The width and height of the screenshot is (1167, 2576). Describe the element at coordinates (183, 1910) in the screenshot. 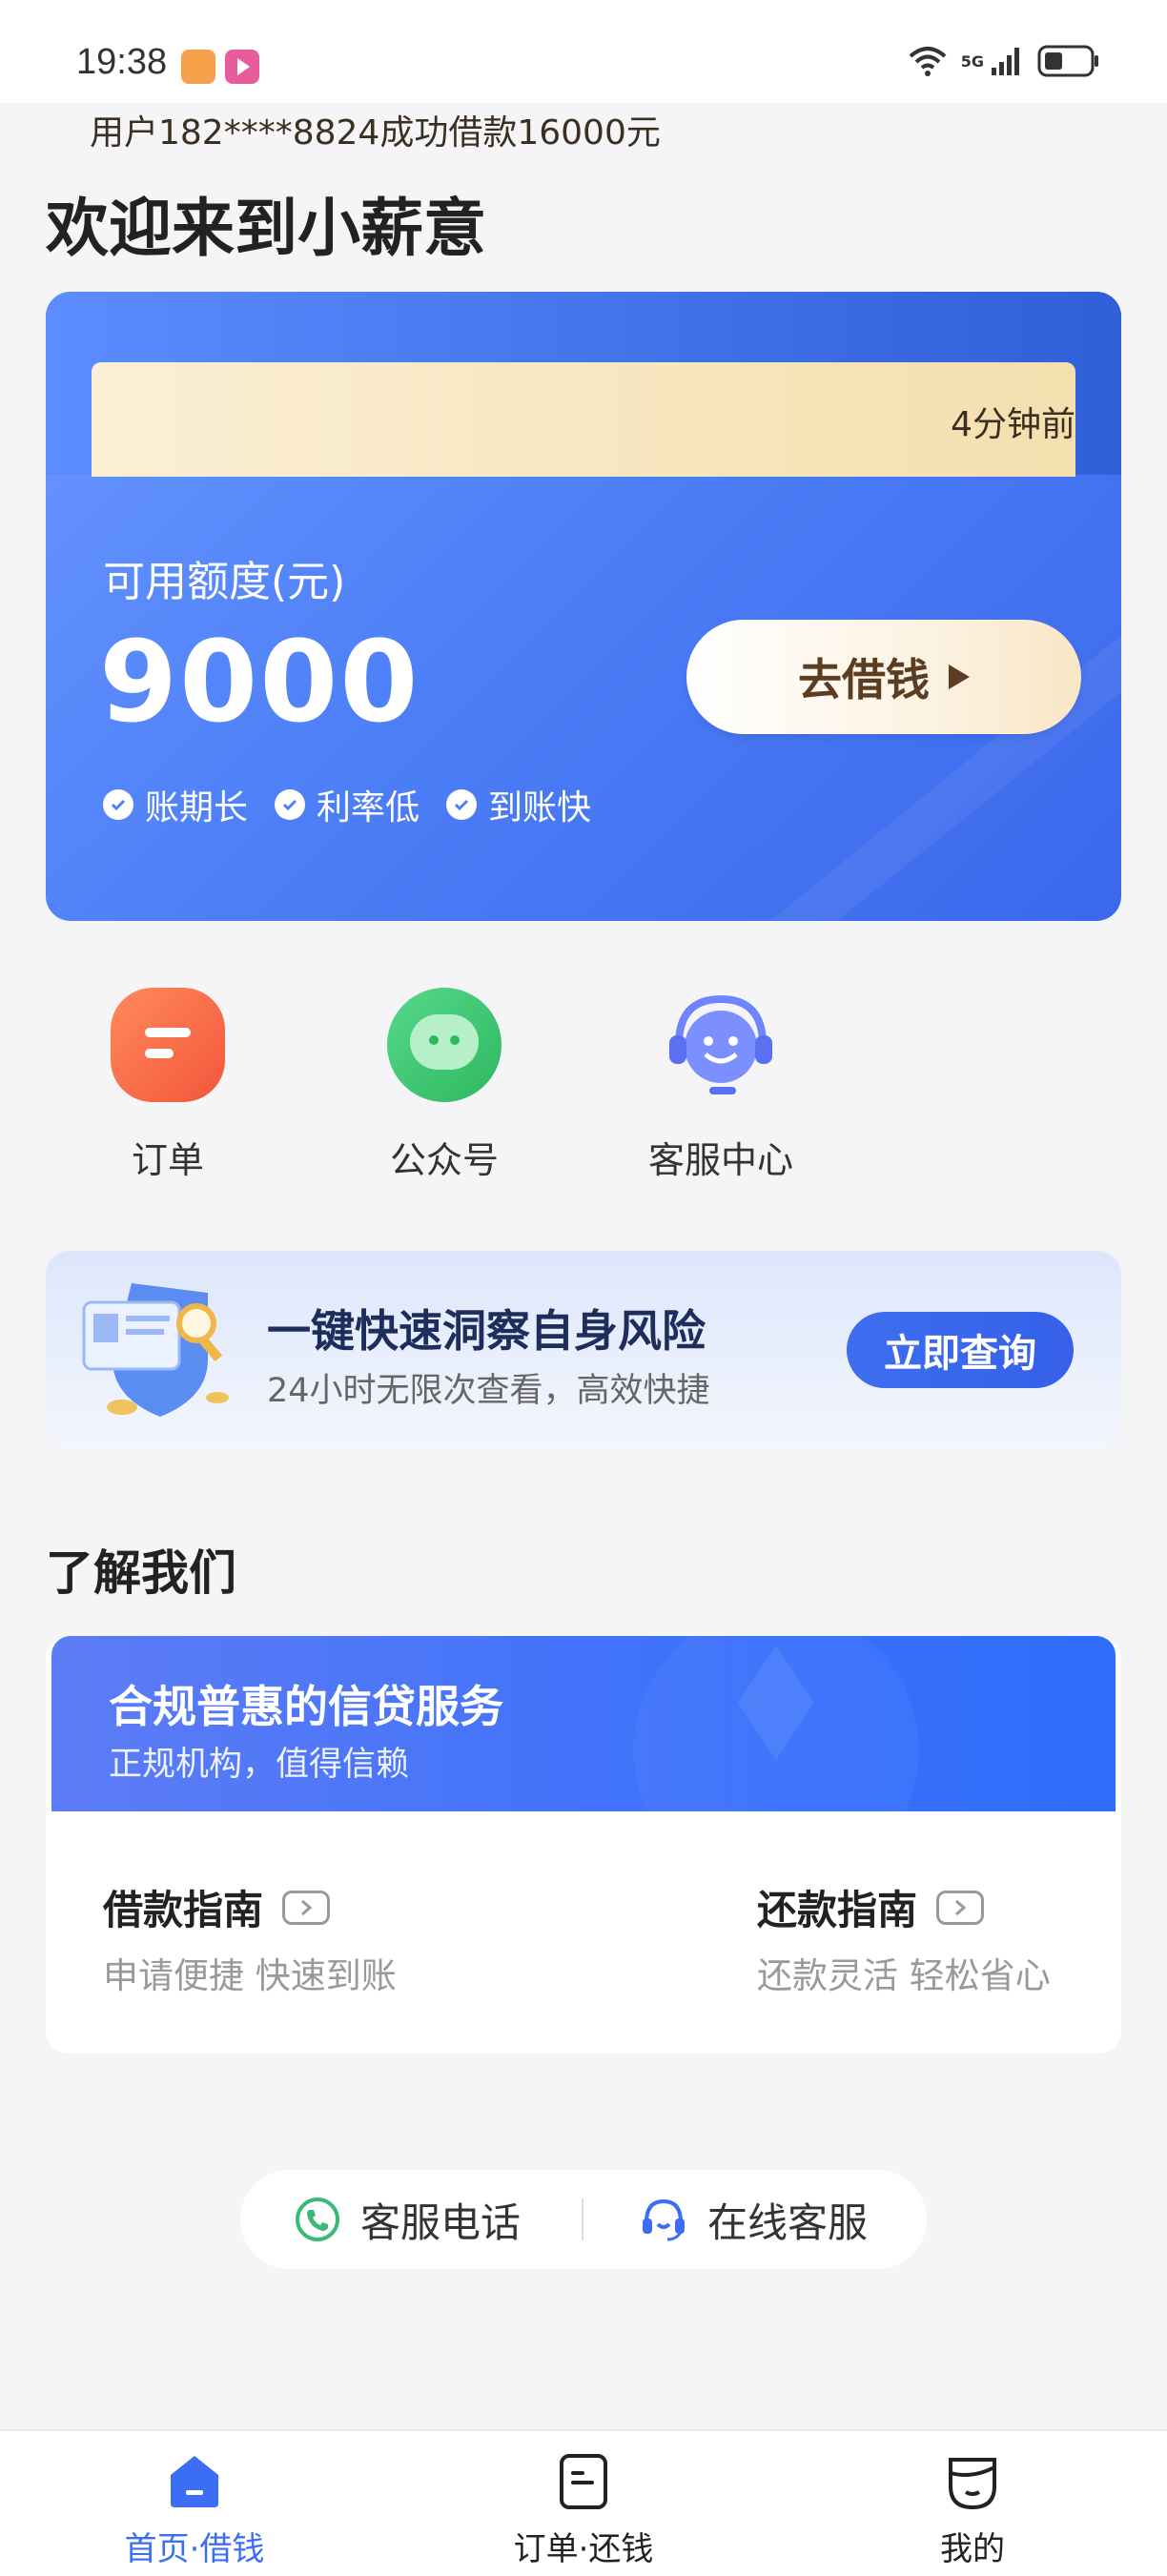

I see `borrow-guide-title: 借款指南` at that location.